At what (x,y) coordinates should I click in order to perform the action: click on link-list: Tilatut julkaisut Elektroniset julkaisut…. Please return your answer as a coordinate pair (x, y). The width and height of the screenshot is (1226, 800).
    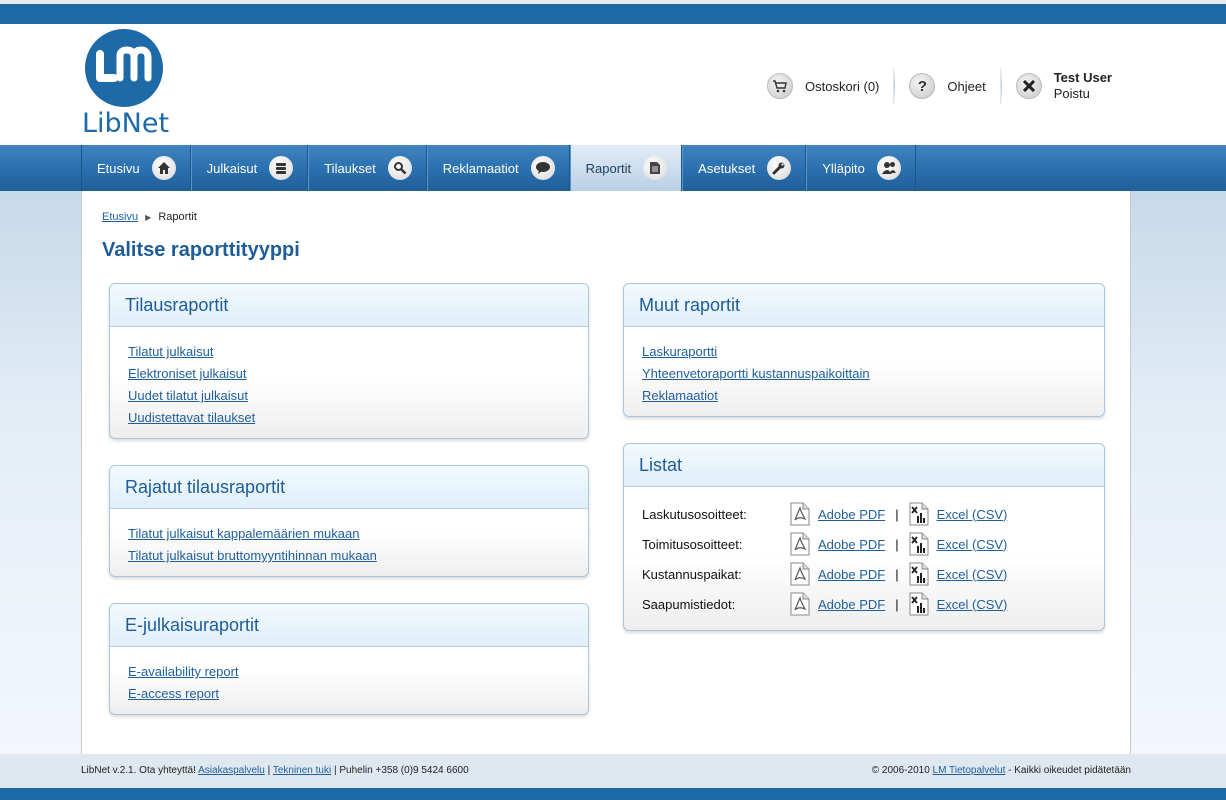
    Looking at the image, I should click on (349, 387).